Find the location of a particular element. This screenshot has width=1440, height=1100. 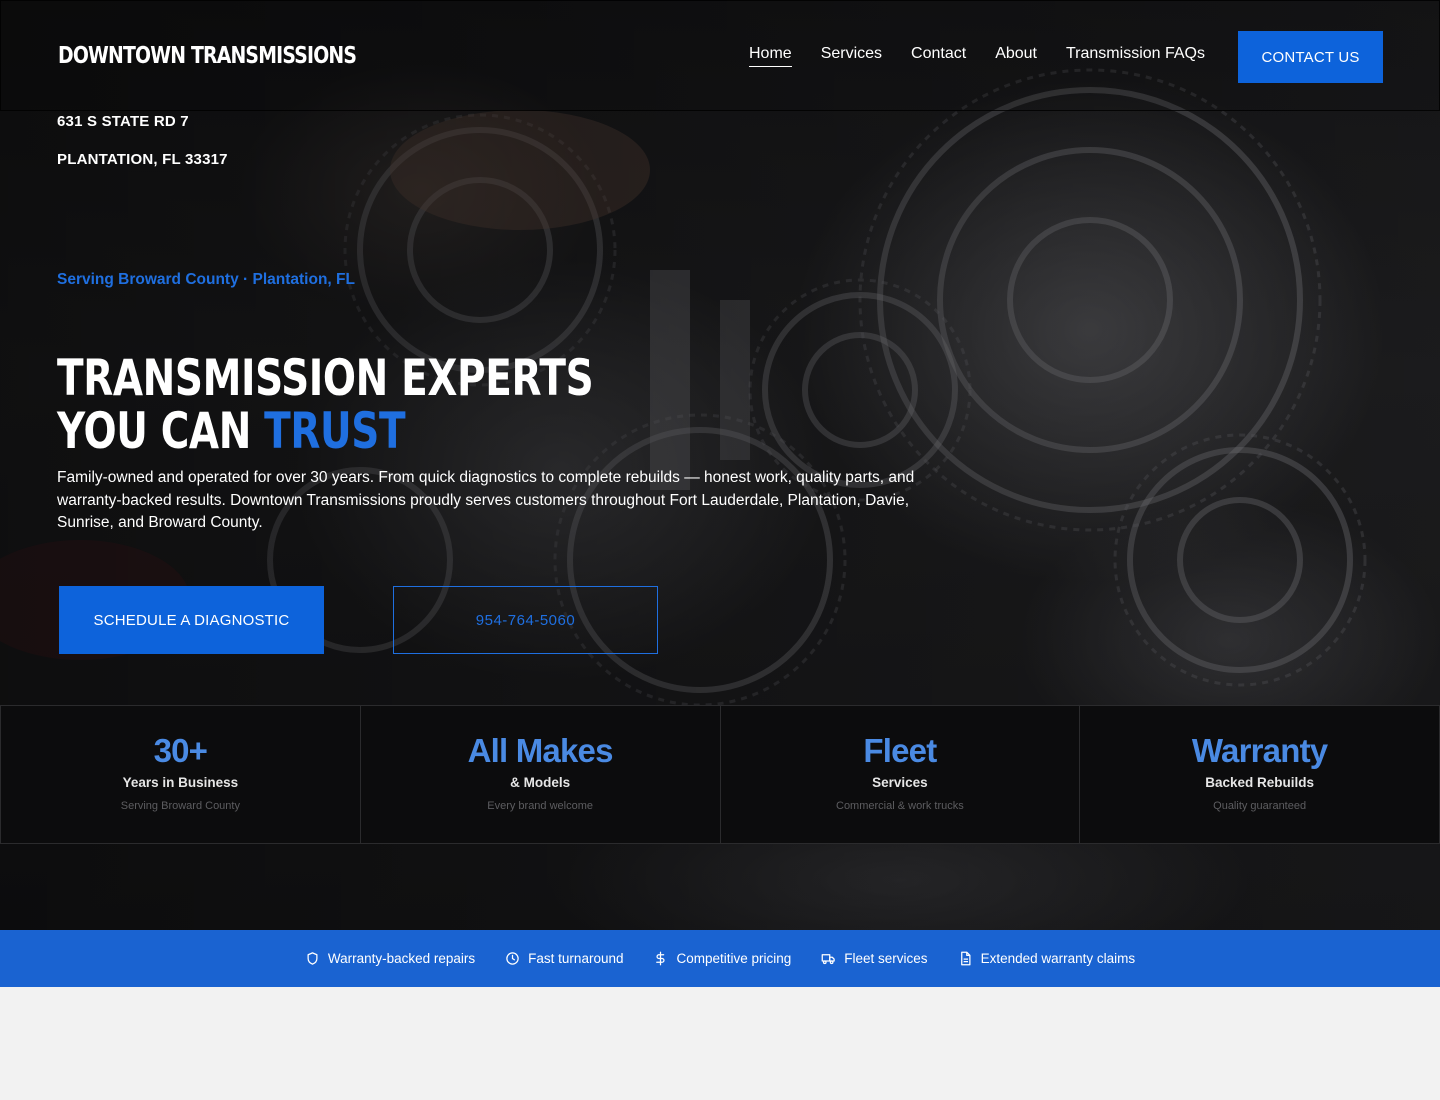

nav-link-contact: Contact is located at coordinates (938, 56).